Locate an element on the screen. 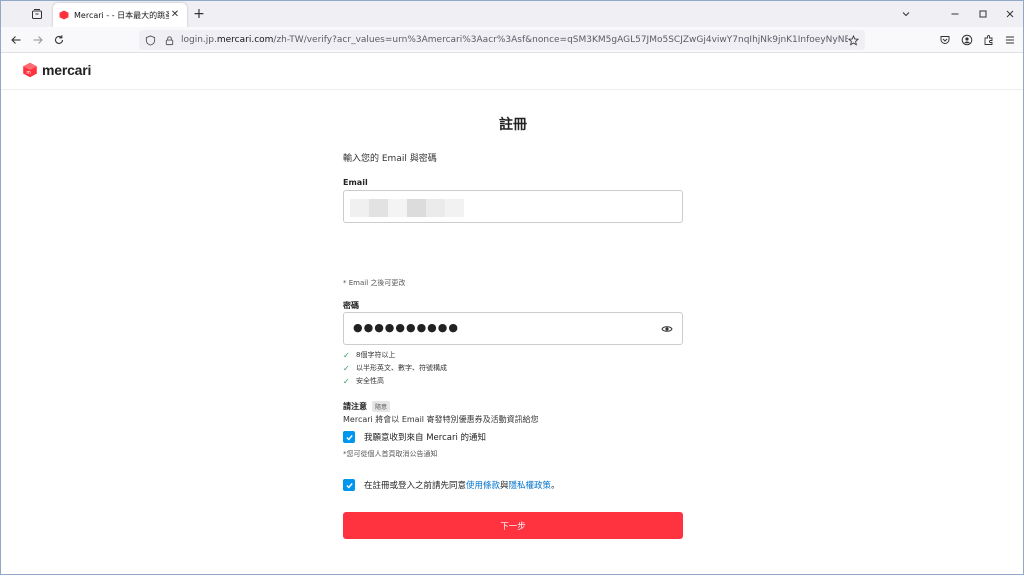 This screenshot has height=575, width=1024. lock-icon is located at coordinates (169, 40).